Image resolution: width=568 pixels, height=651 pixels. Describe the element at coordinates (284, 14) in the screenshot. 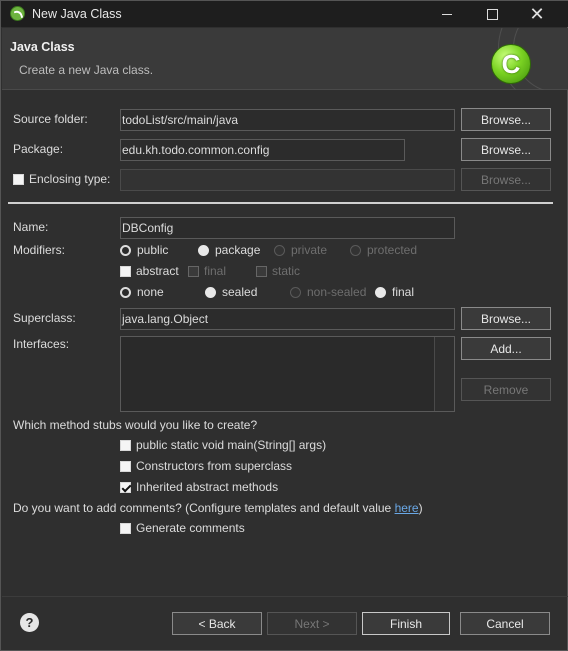

I see `title-bar: New Java Class ✕` at that location.